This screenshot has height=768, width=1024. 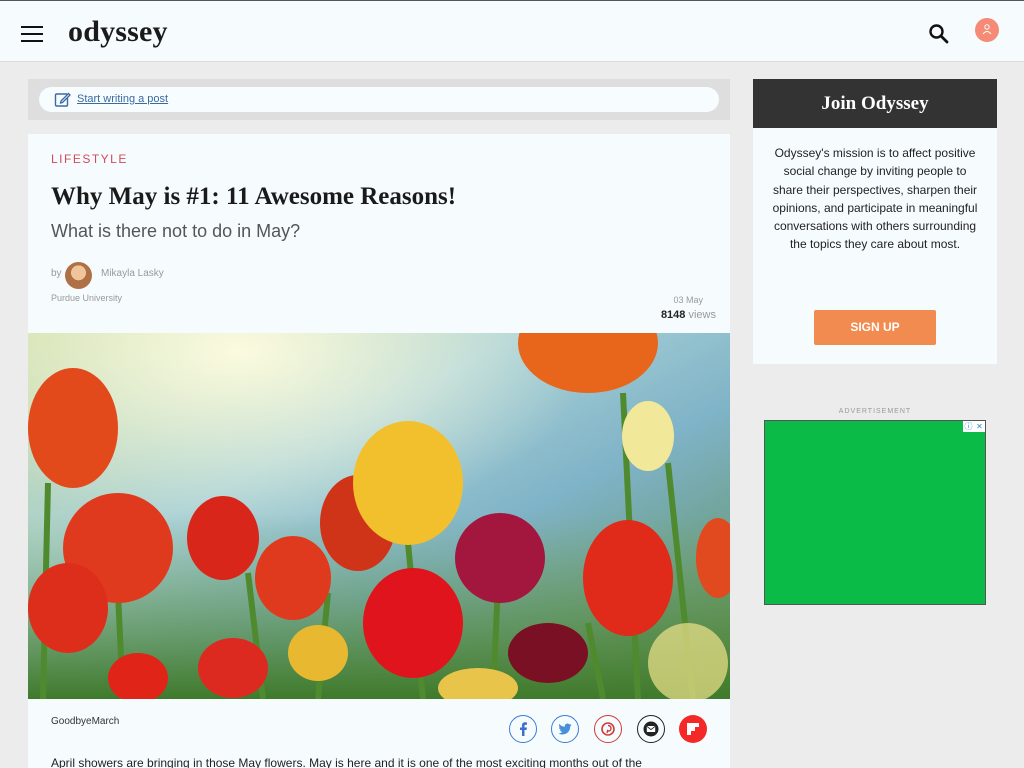 I want to click on share-flipboard-button, so click(x=693, y=729).